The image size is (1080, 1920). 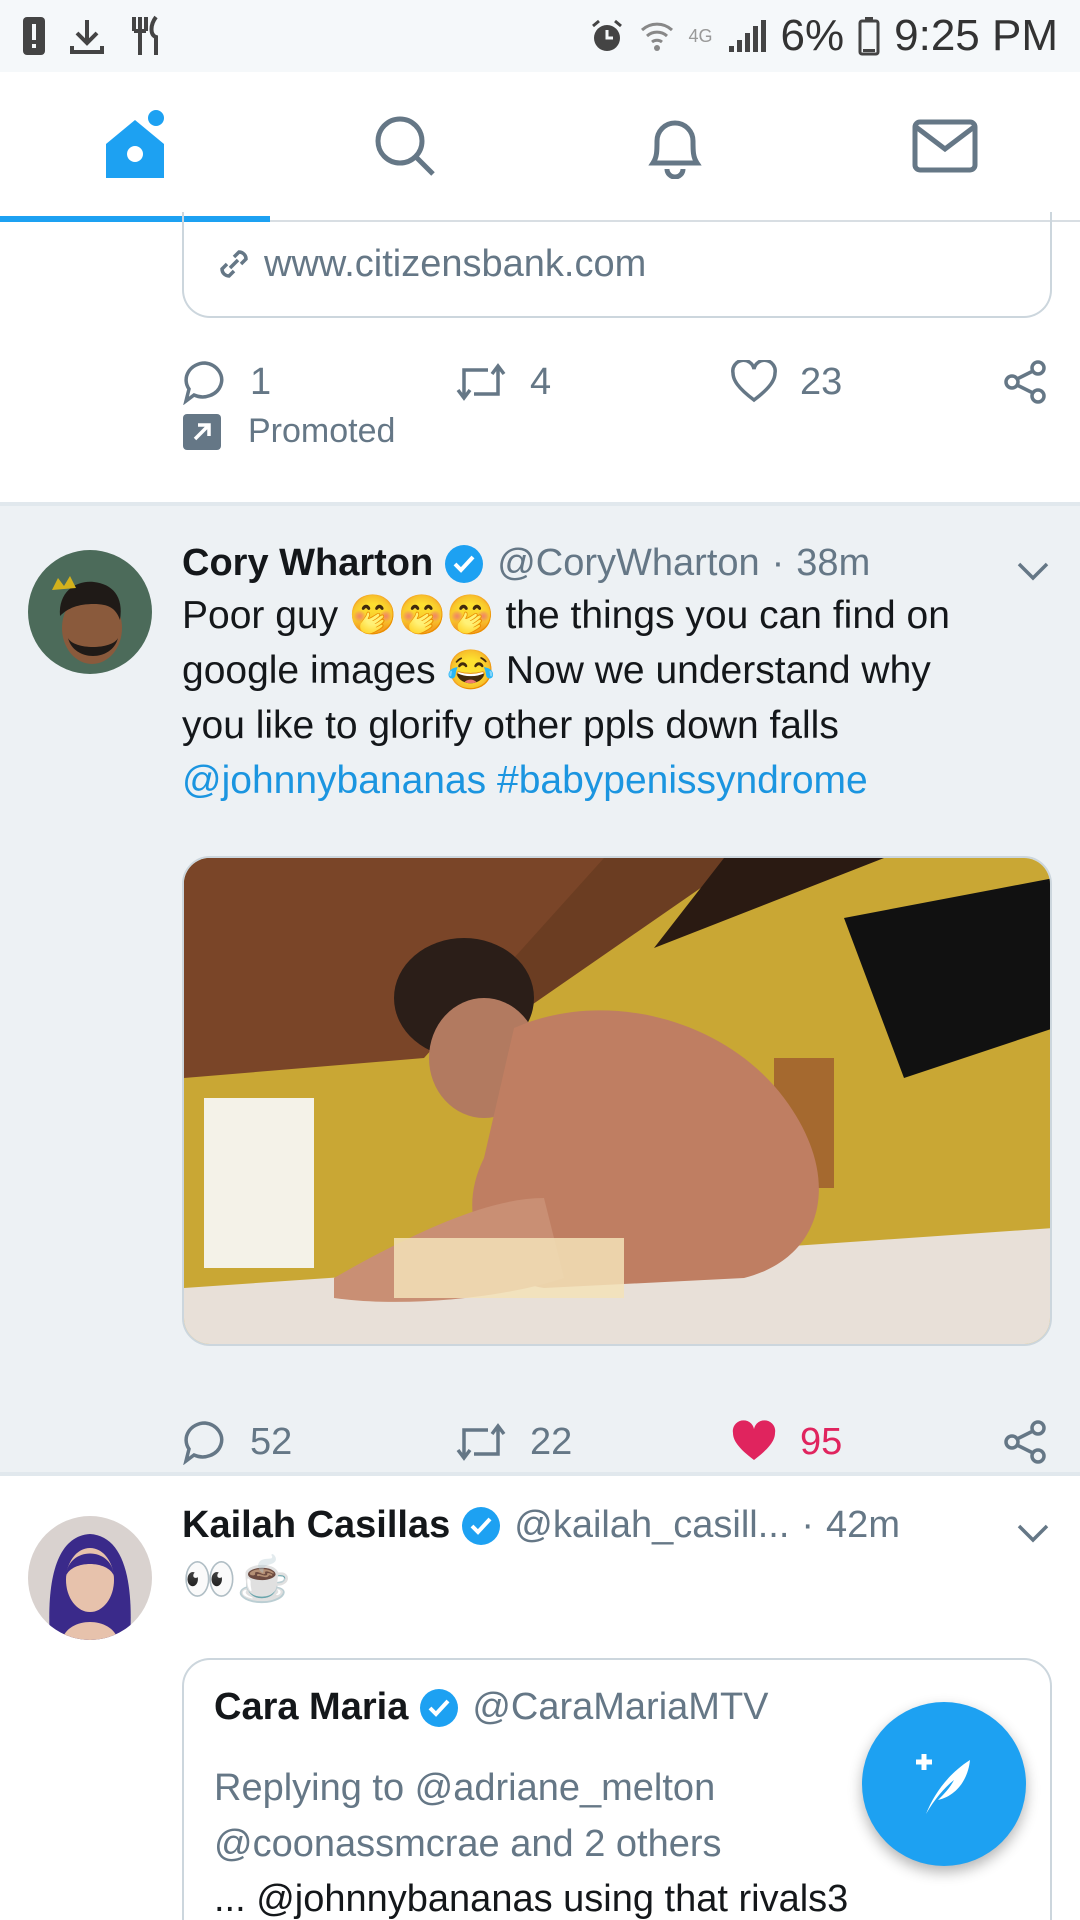 What do you see at coordinates (682, 780) in the screenshot?
I see `hashtag-link: #babypenissyndrome` at bounding box center [682, 780].